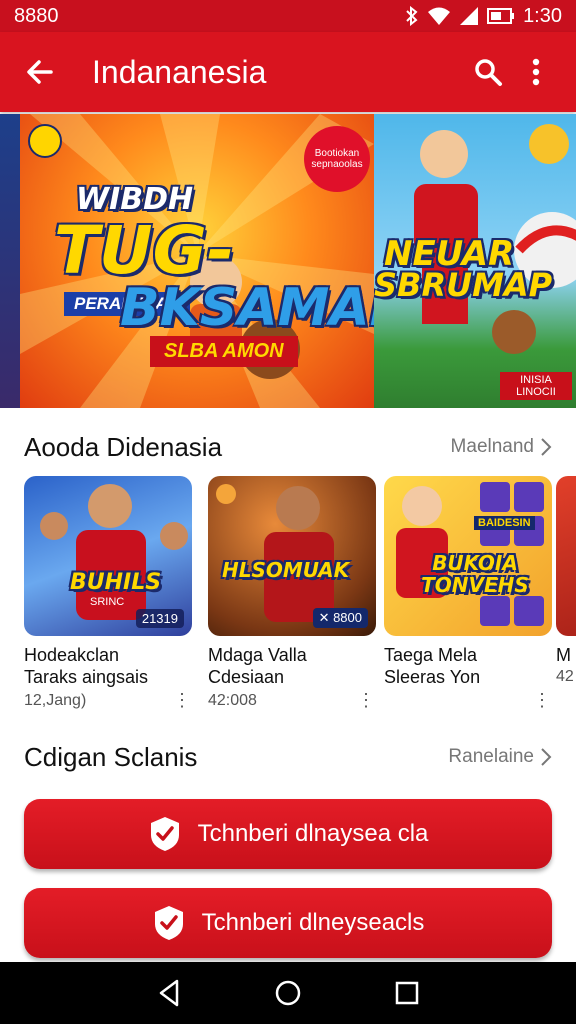  Describe the element at coordinates (108, 556) in the screenshot. I see `card-thumbnail: BUHILS SRINC 21319` at that location.